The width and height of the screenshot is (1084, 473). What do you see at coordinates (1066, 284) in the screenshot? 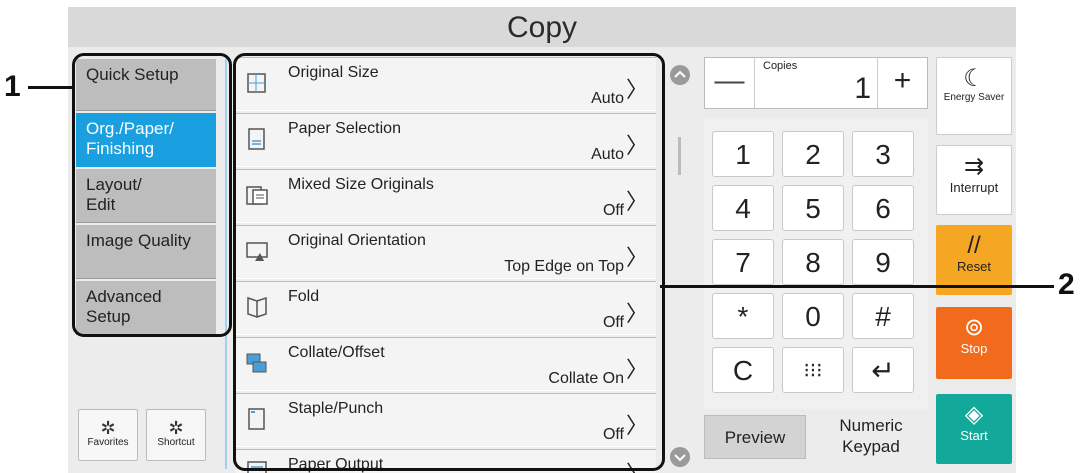
I see `callout-number-2: 2` at bounding box center [1066, 284].